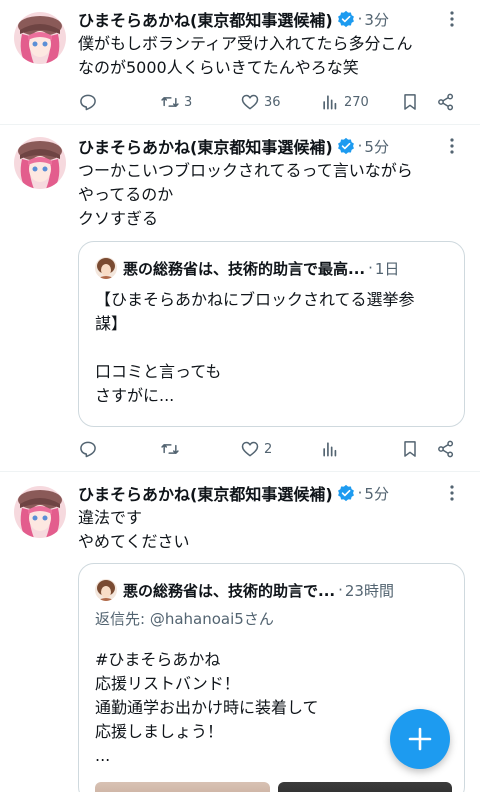 Image resolution: width=480 pixels, height=792 pixels. Describe the element at coordinates (272, 530) in the screenshot. I see `tweet-text: 違法です やめてください` at that location.